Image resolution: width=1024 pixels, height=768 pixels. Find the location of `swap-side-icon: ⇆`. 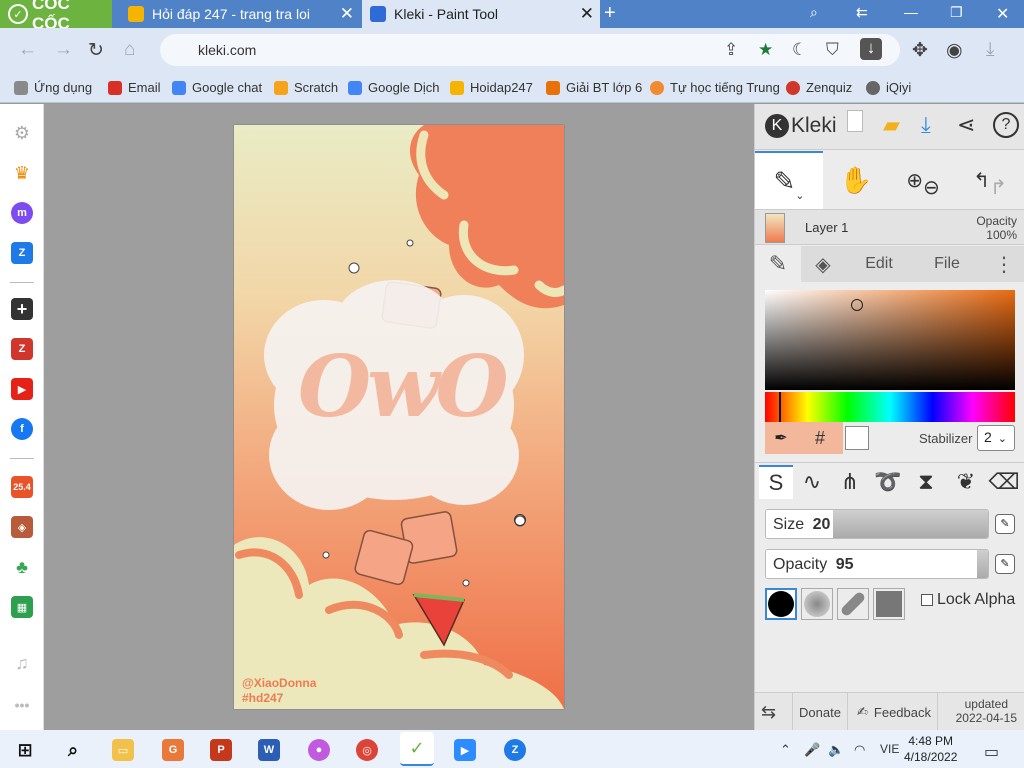

swap-side-icon: ⇆ is located at coordinates (774, 712).